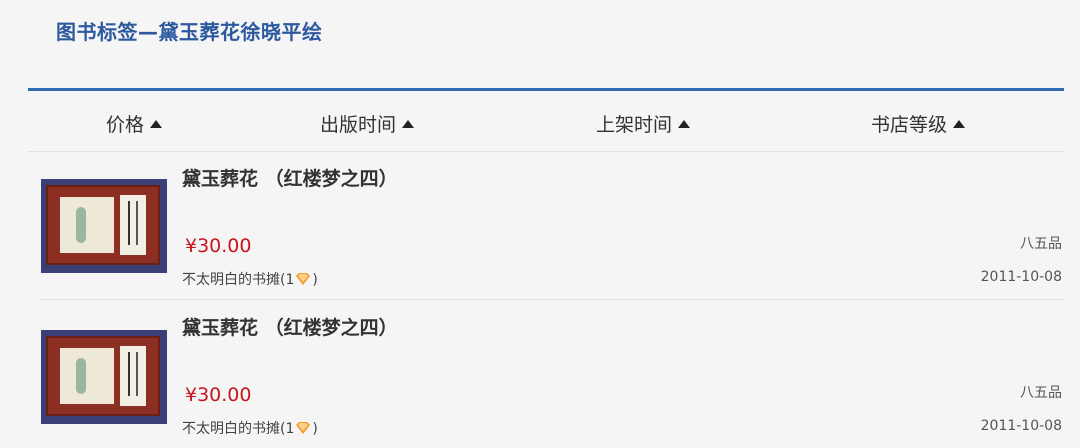 Image resolution: width=1080 pixels, height=448 pixels. I want to click on sort-label-publish-date: 出版时间, so click(358, 125).